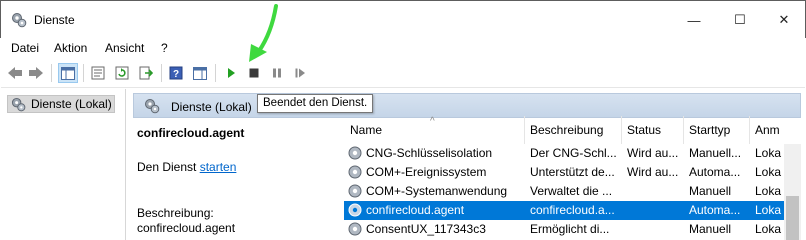  I want to click on column-header-status: Status, so click(652, 130).